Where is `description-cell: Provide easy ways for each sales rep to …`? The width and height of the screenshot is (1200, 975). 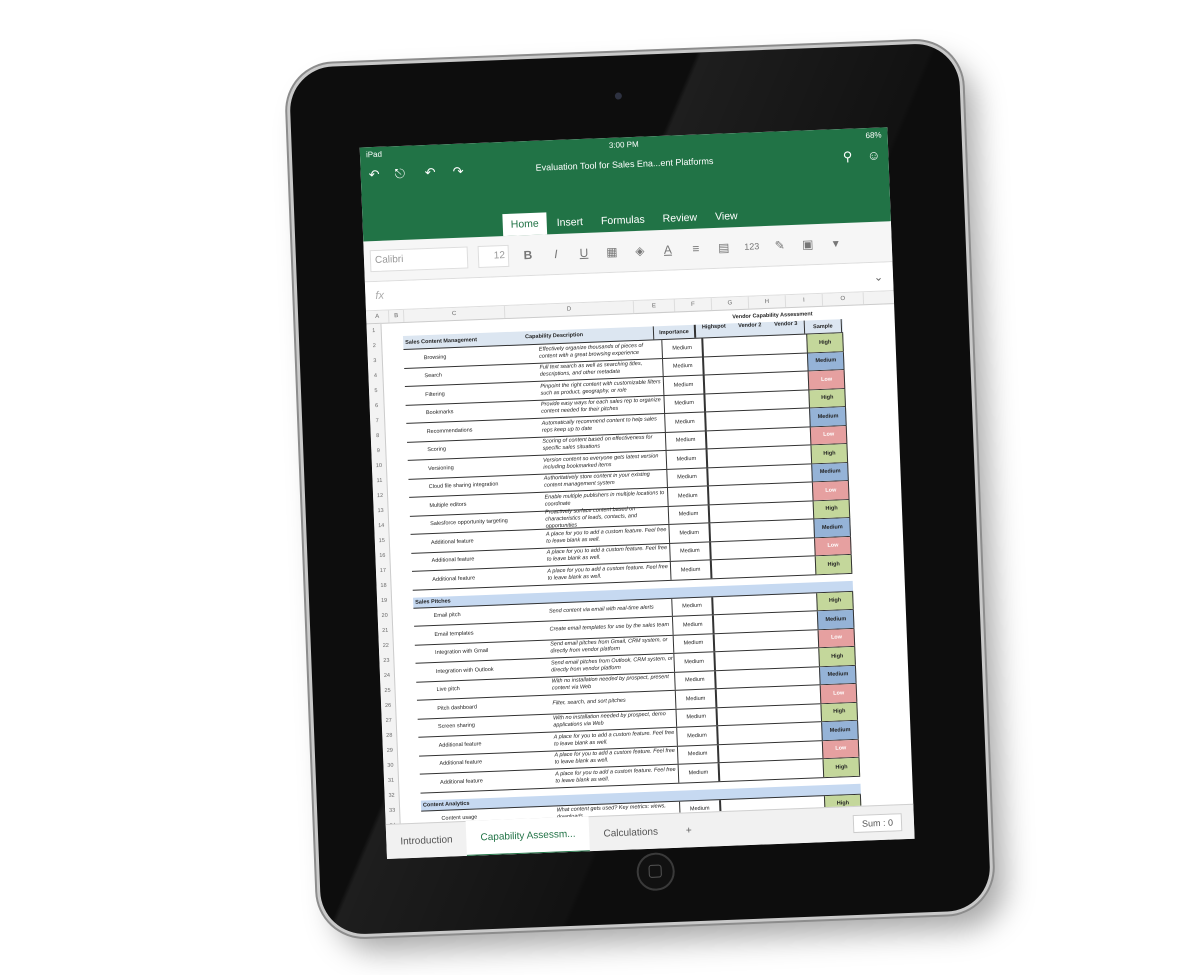 description-cell: Provide easy ways for each sales rep to … is located at coordinates (602, 406).